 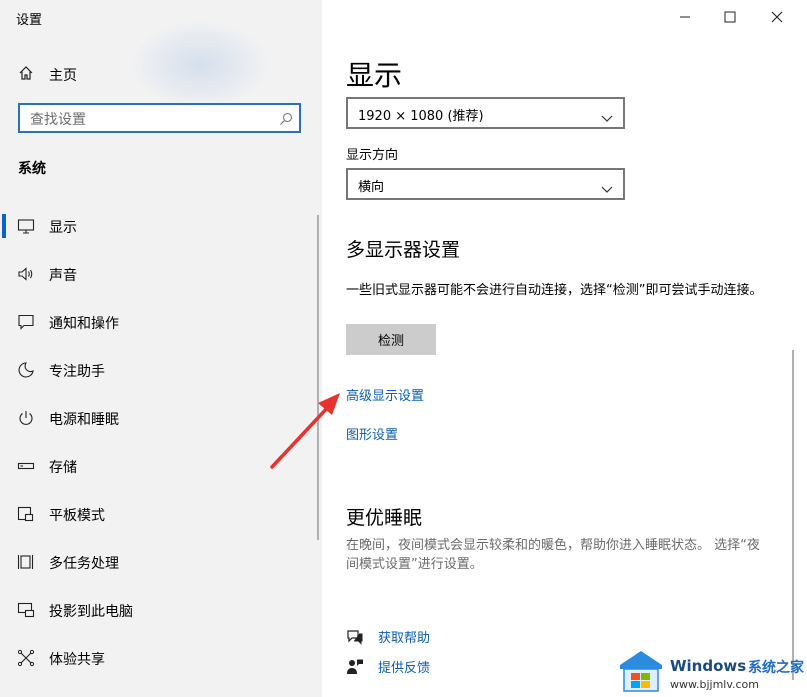 I want to click on search-input, so click(x=150, y=120).